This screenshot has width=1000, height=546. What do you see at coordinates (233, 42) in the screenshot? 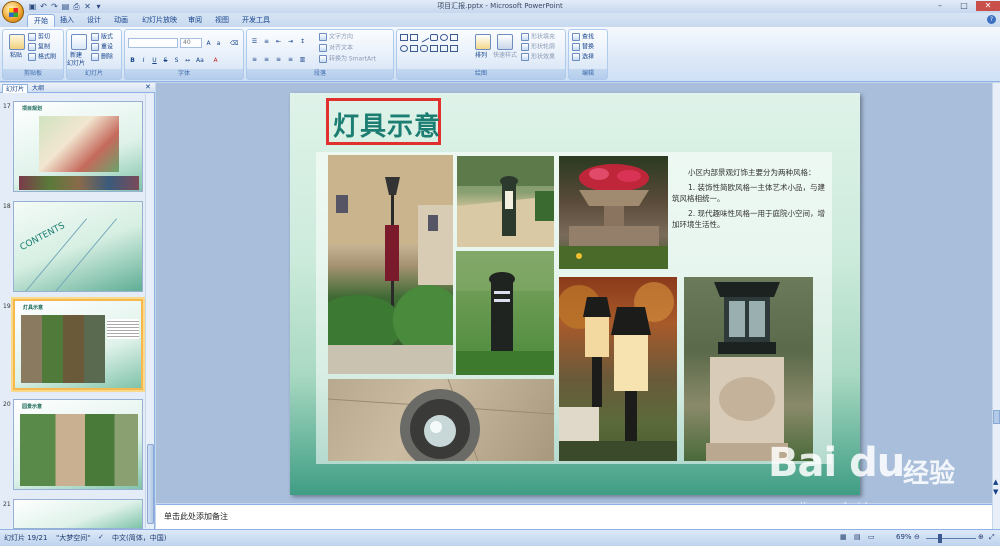
I see `clear-format-icon: ⌫` at bounding box center [233, 42].